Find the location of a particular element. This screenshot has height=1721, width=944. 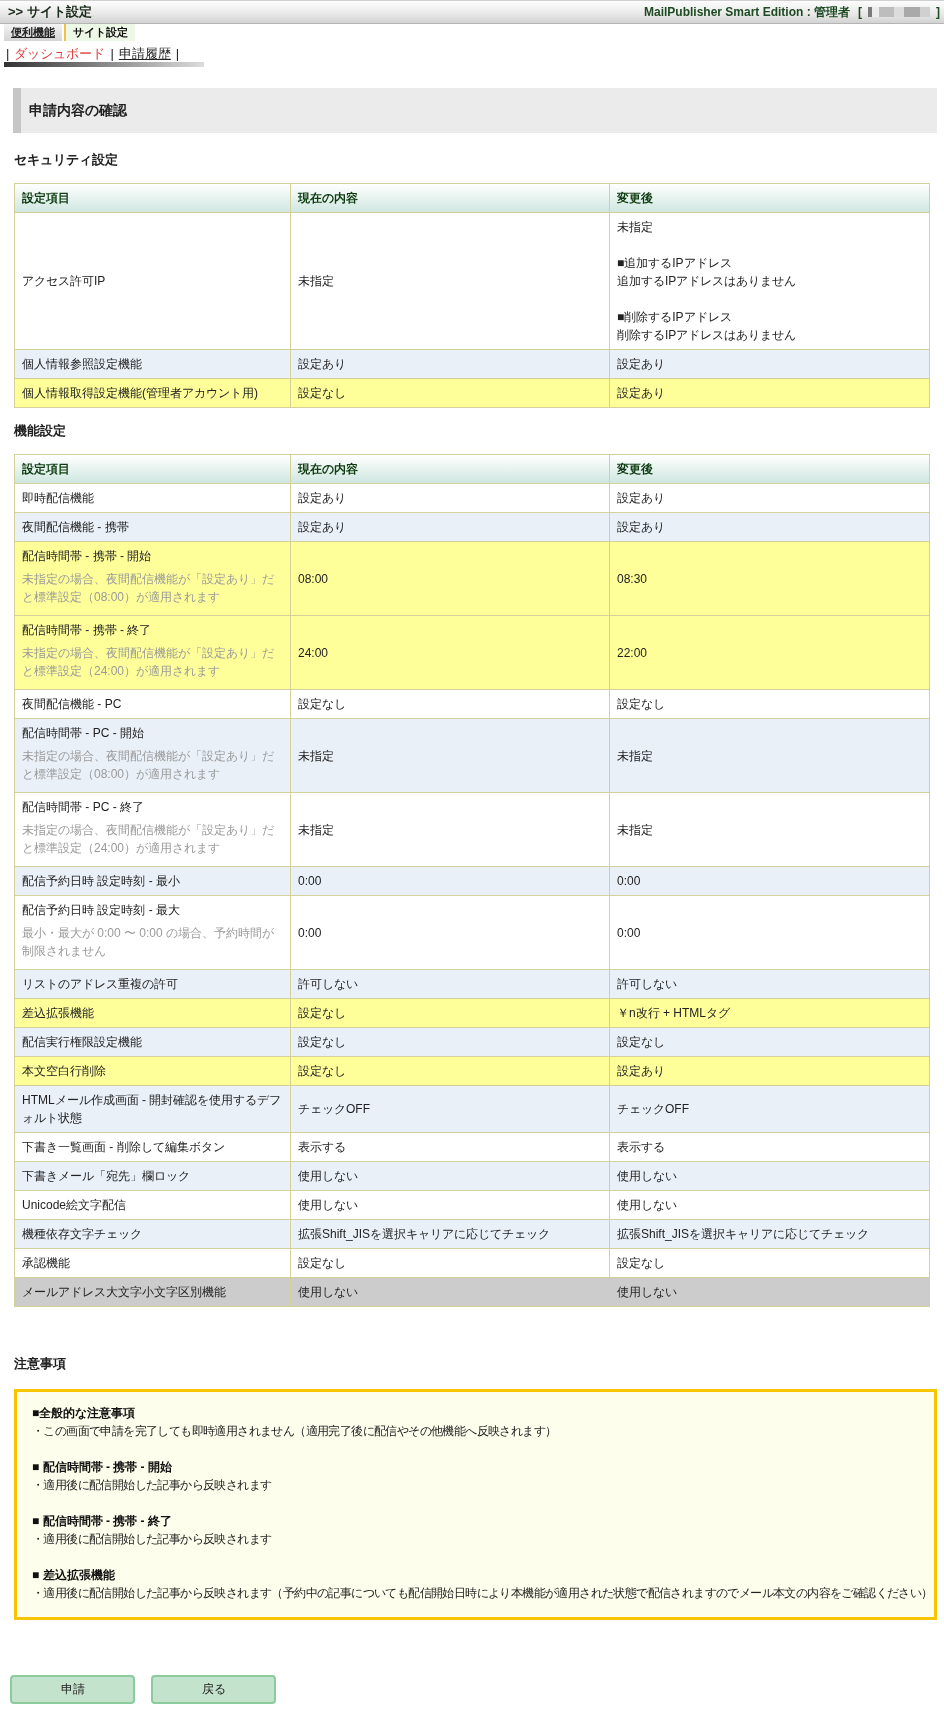

setting-name: 配信時間帯 - PC - 開始 is located at coordinates (83, 733).